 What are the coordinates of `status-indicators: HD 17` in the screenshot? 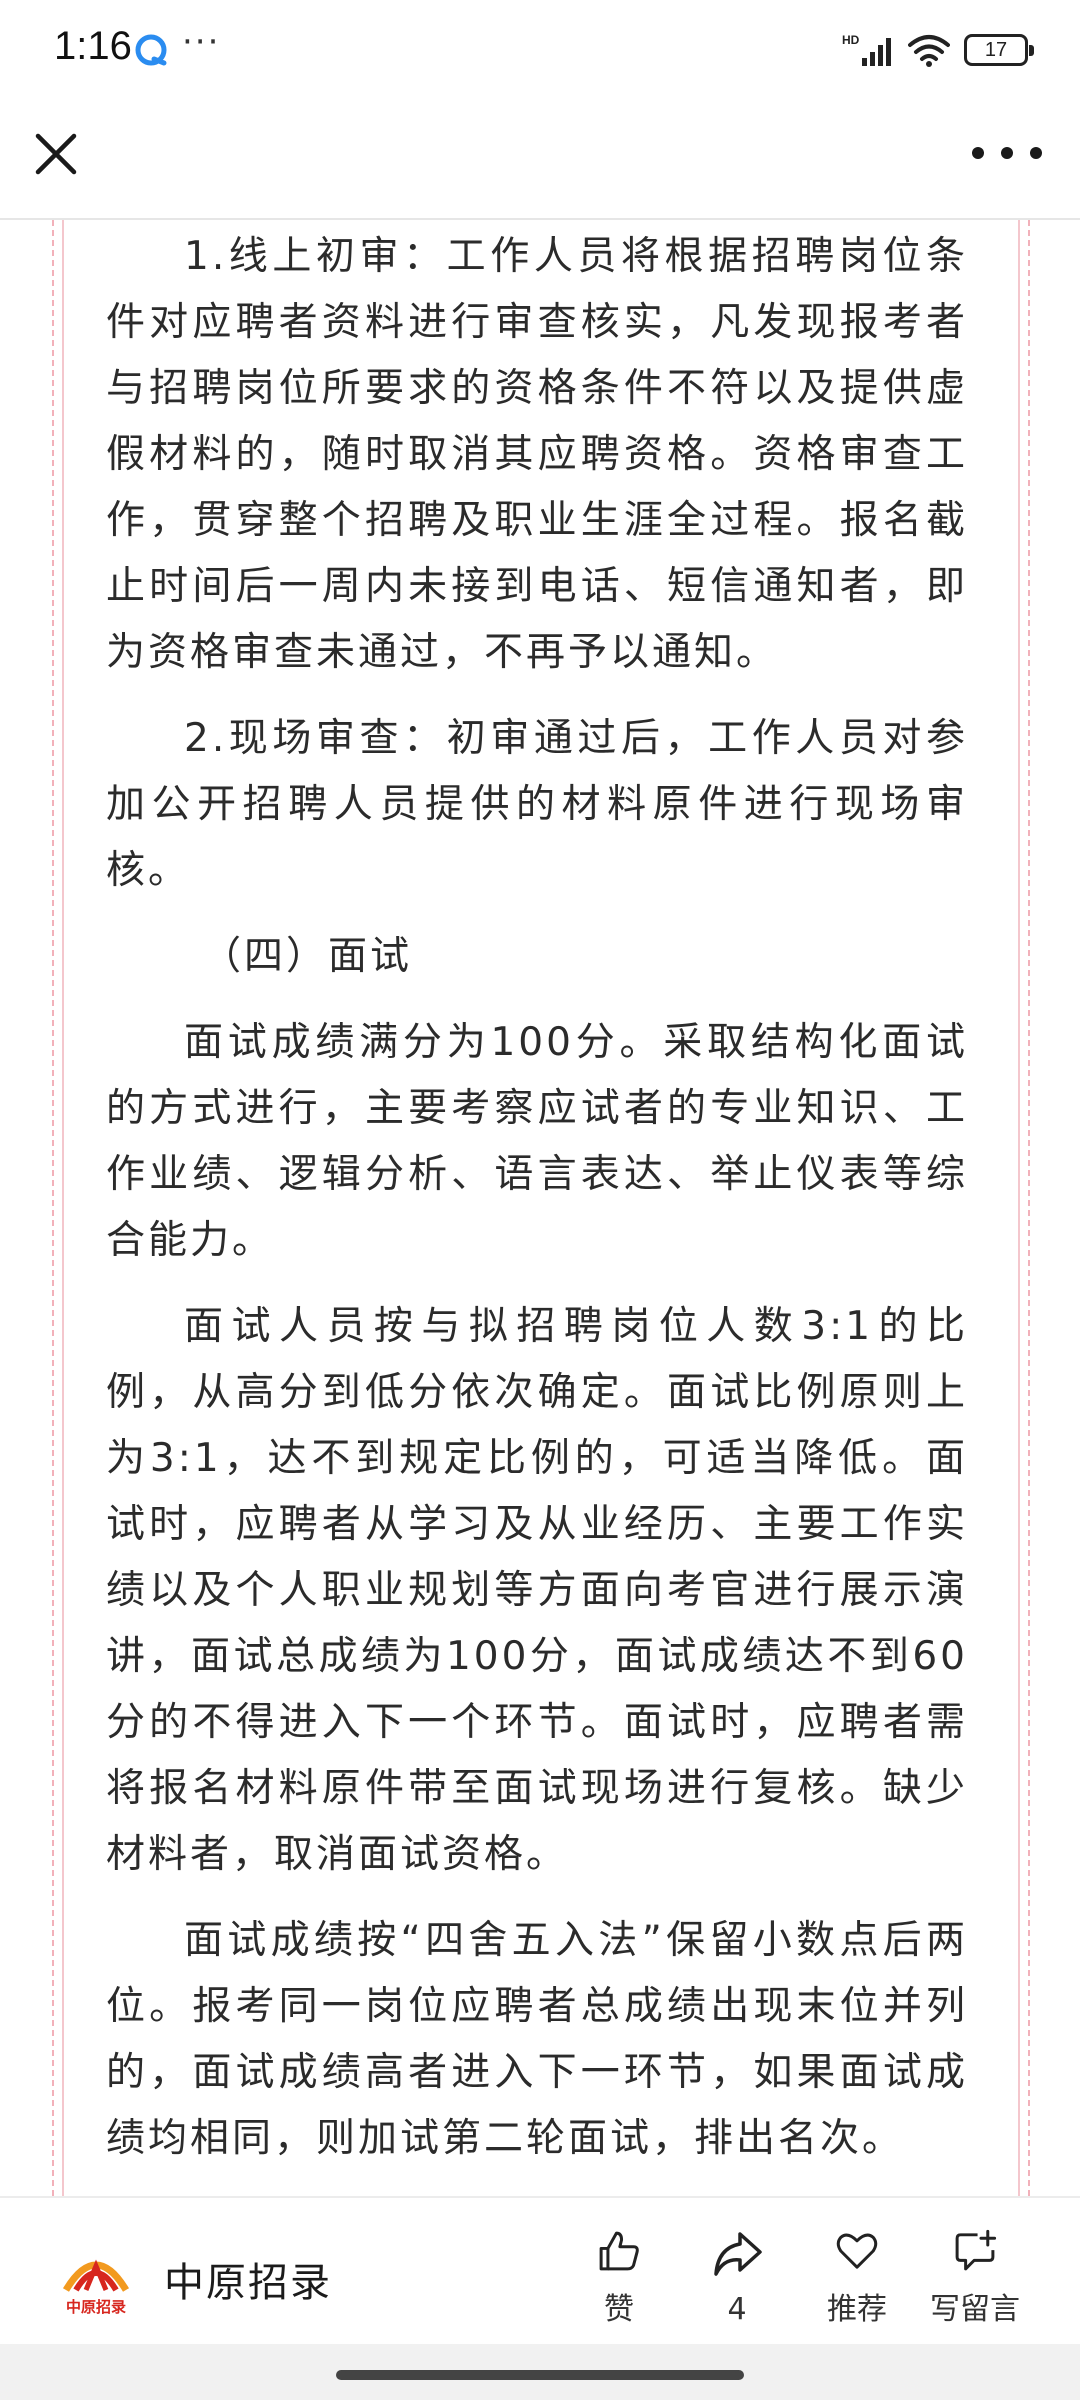 It's located at (938, 50).